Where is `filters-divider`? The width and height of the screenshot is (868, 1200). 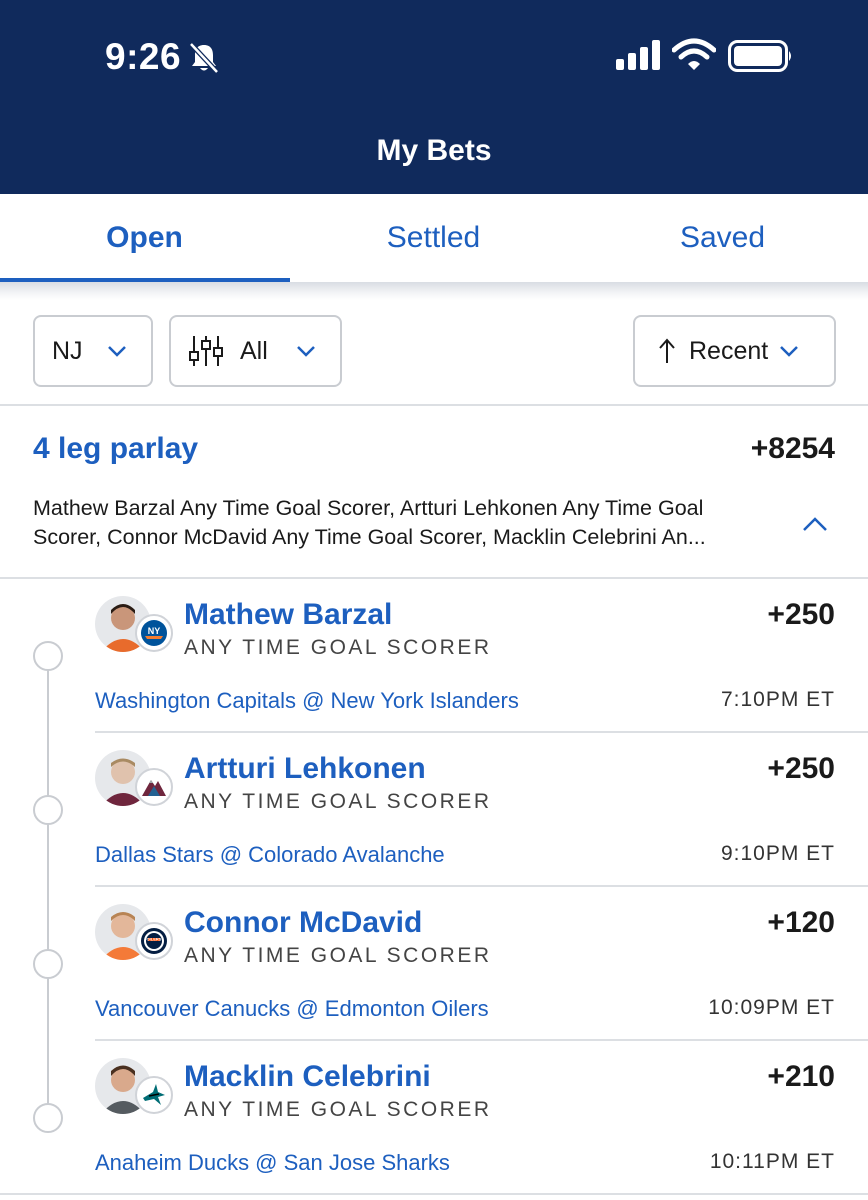 filters-divider is located at coordinates (434, 405).